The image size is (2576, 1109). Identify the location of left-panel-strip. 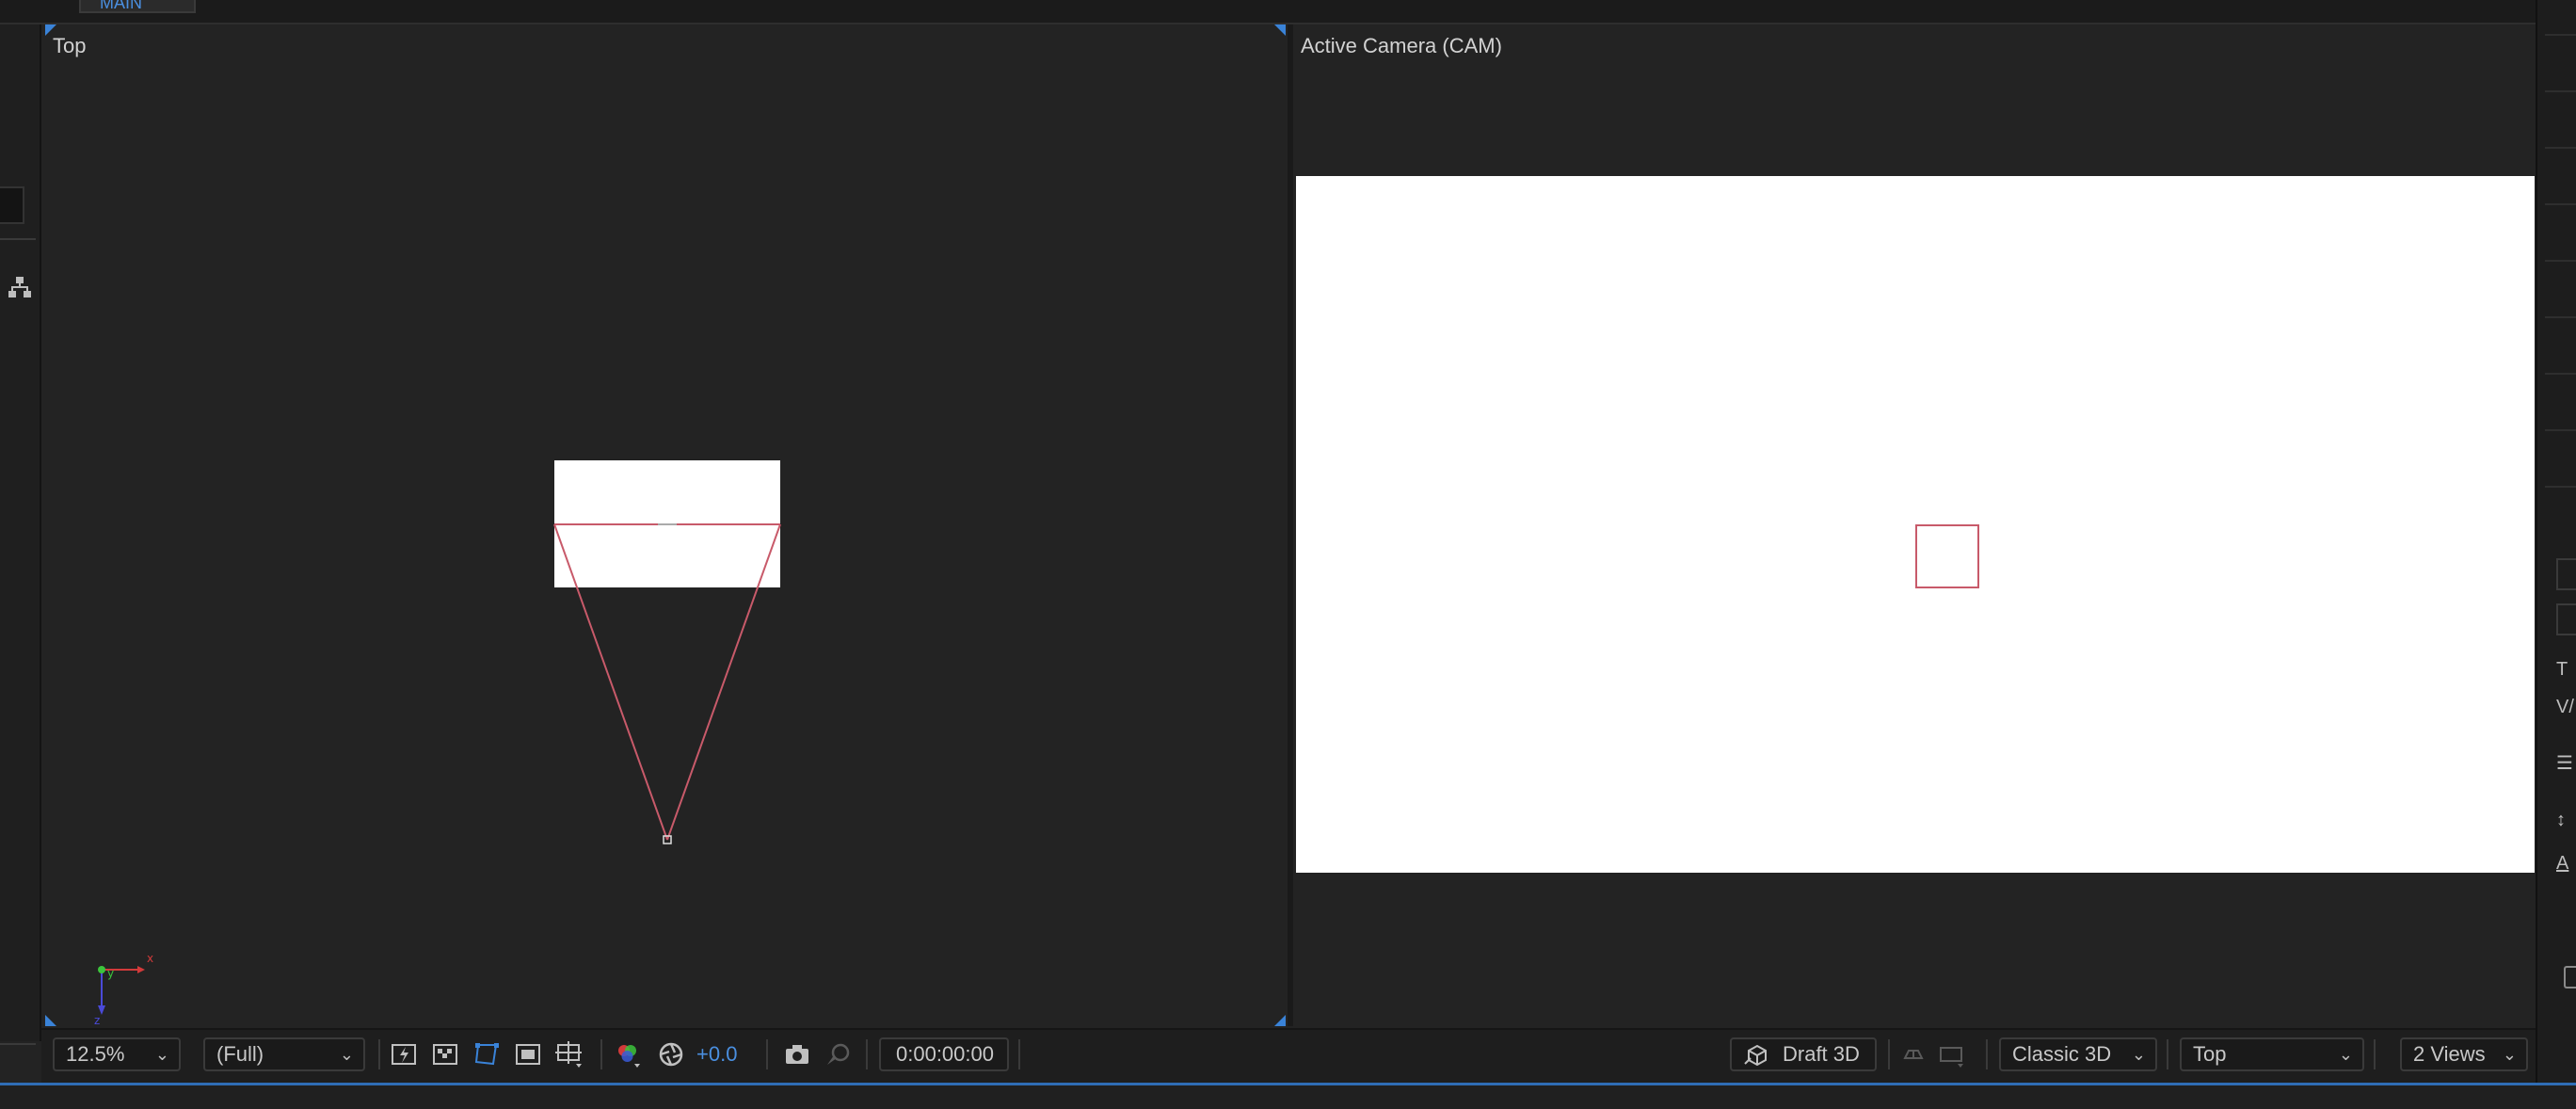
(20, 532).